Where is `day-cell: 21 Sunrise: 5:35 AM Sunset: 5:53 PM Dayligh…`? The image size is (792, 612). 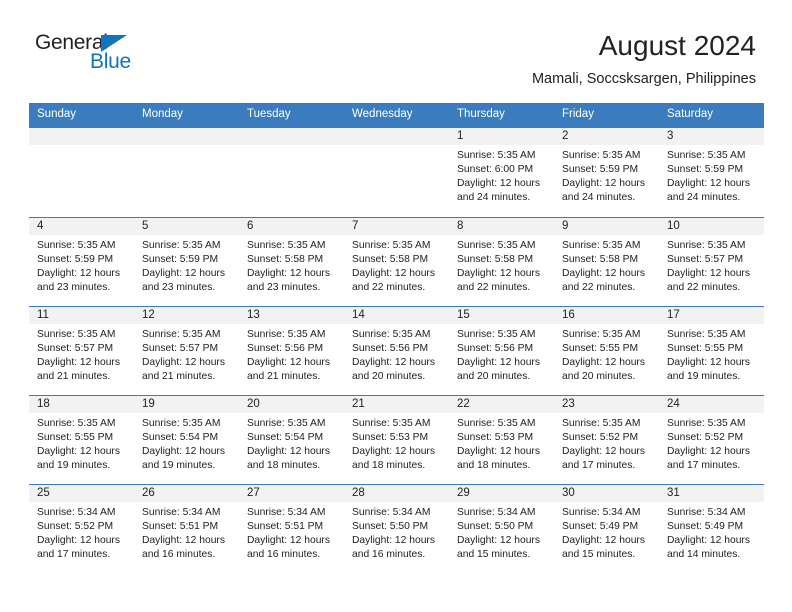 day-cell: 21 Sunrise: 5:35 AM Sunset: 5:53 PM Dayligh… is located at coordinates (396, 439).